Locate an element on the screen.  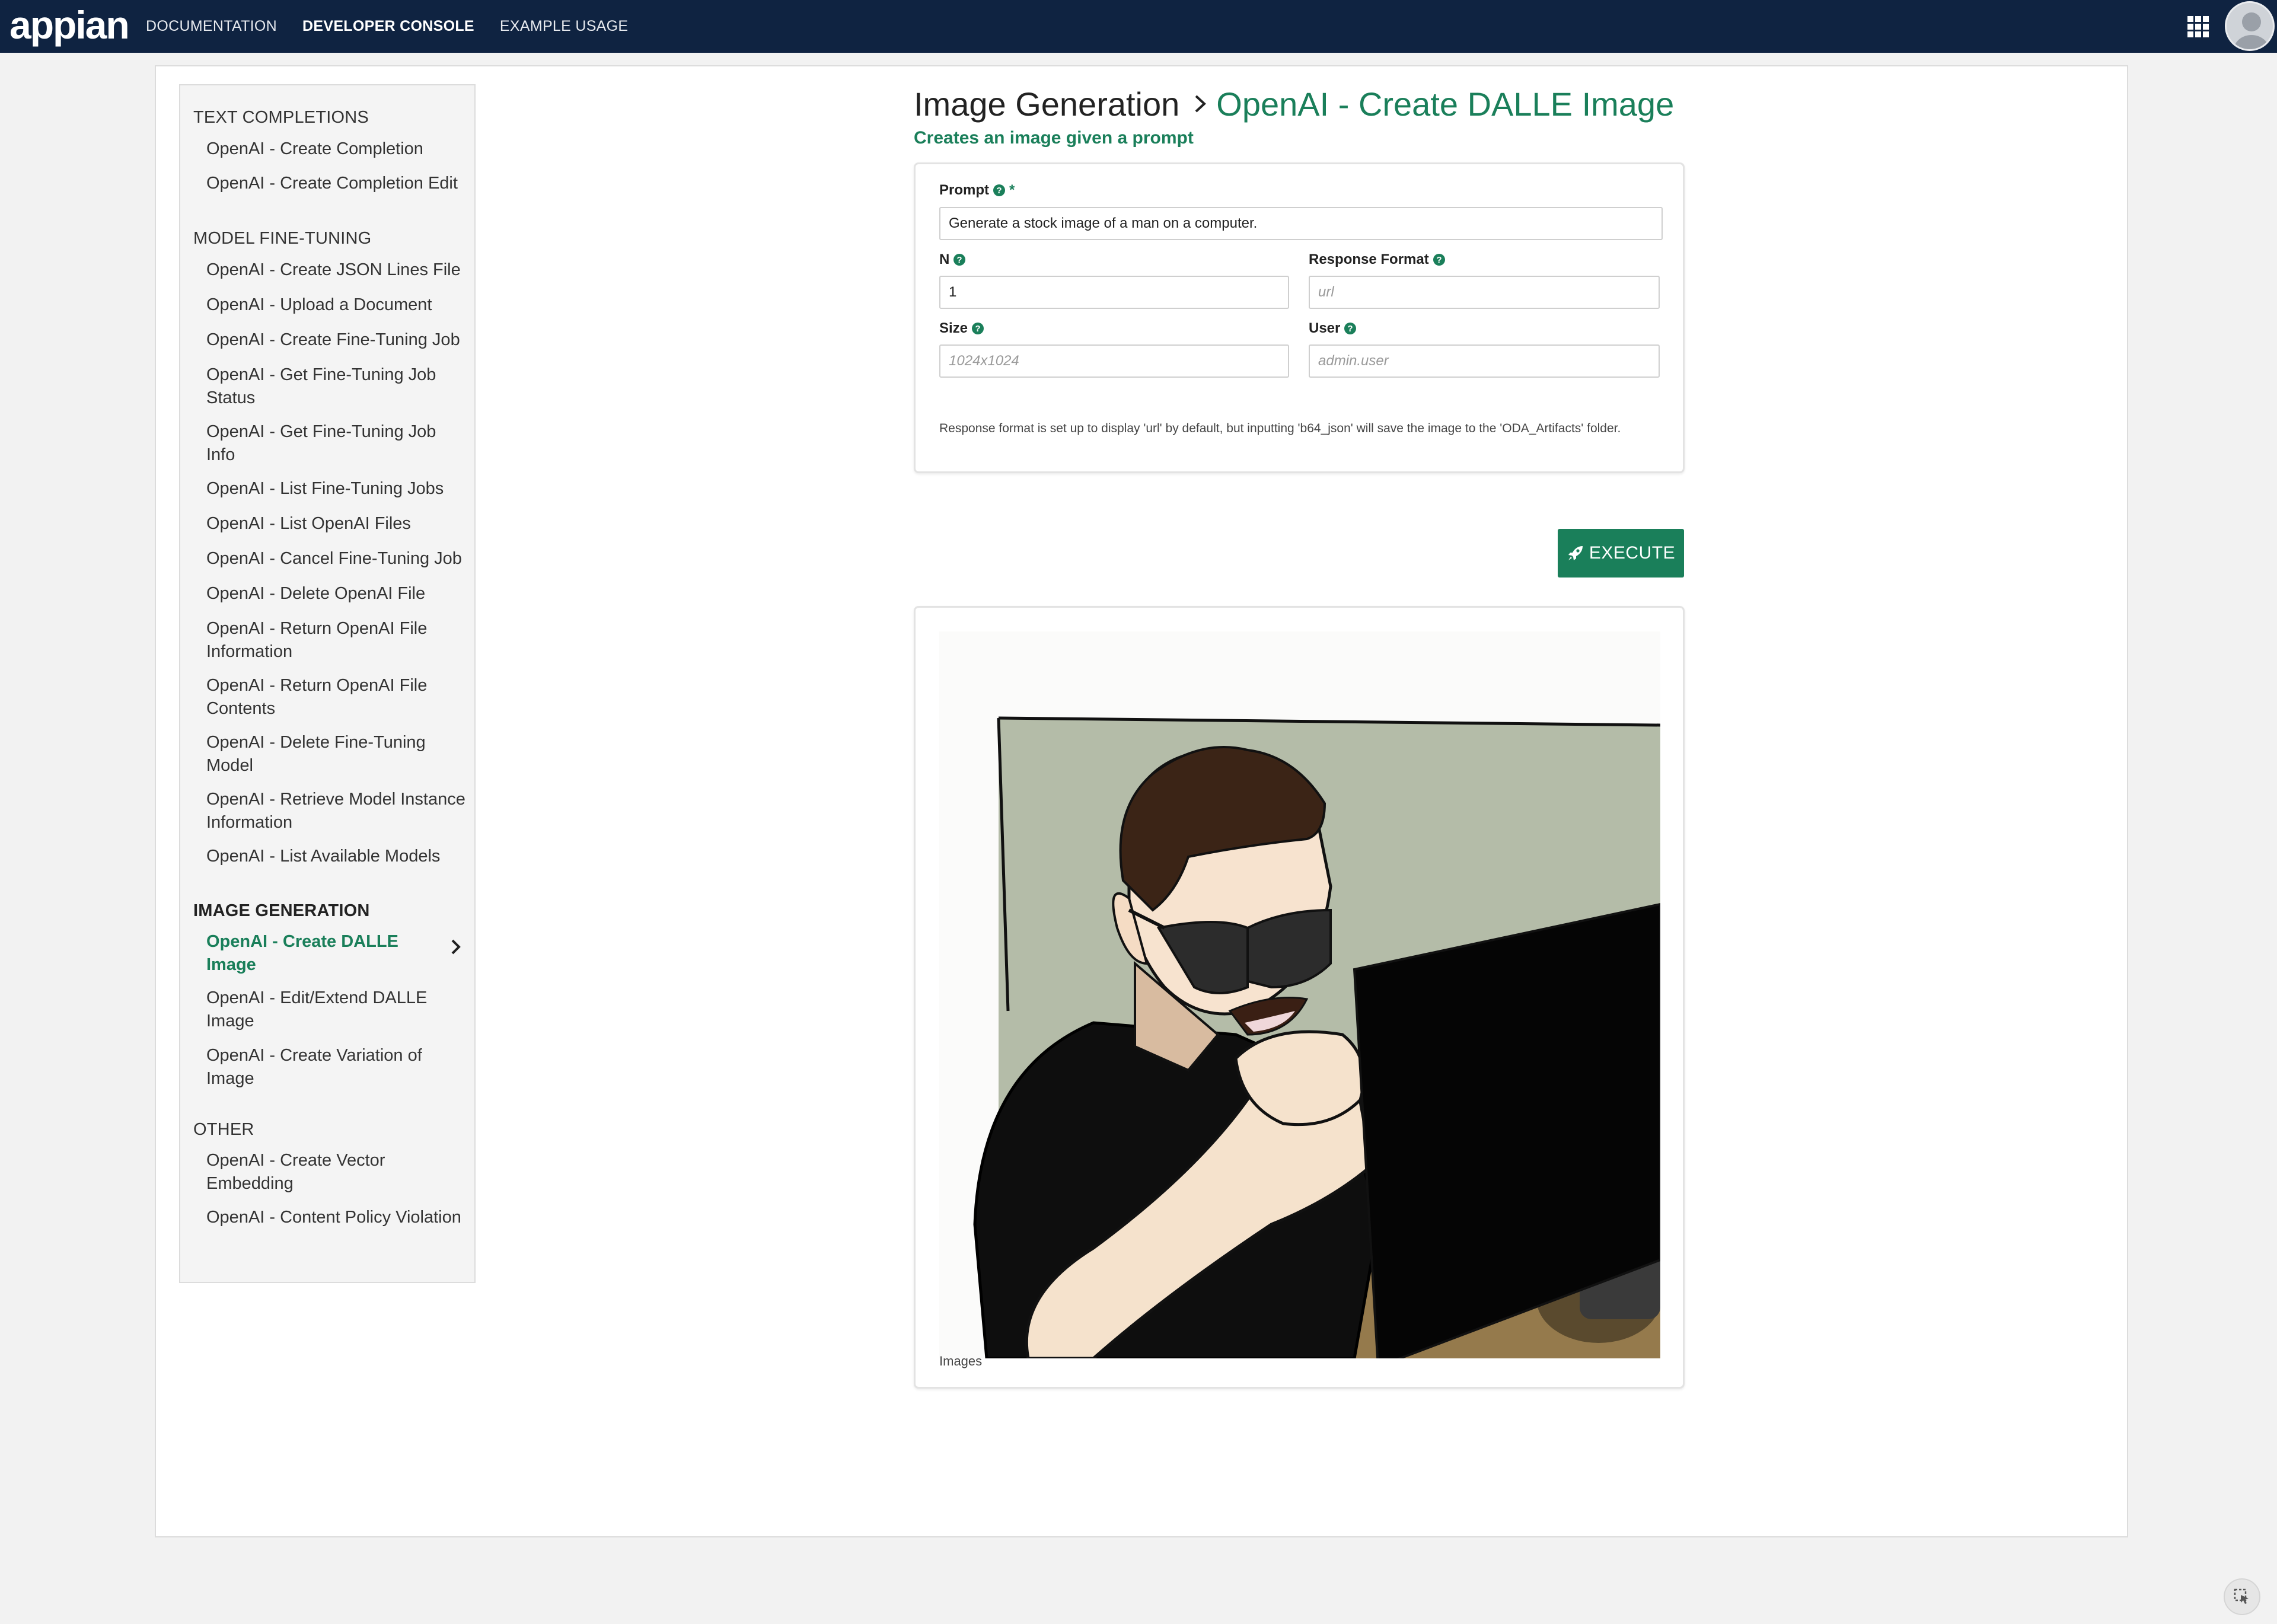
sidebar-item-create-json-lines-file: OpenAI - Create JSON Lines File is located at coordinates (337, 271).